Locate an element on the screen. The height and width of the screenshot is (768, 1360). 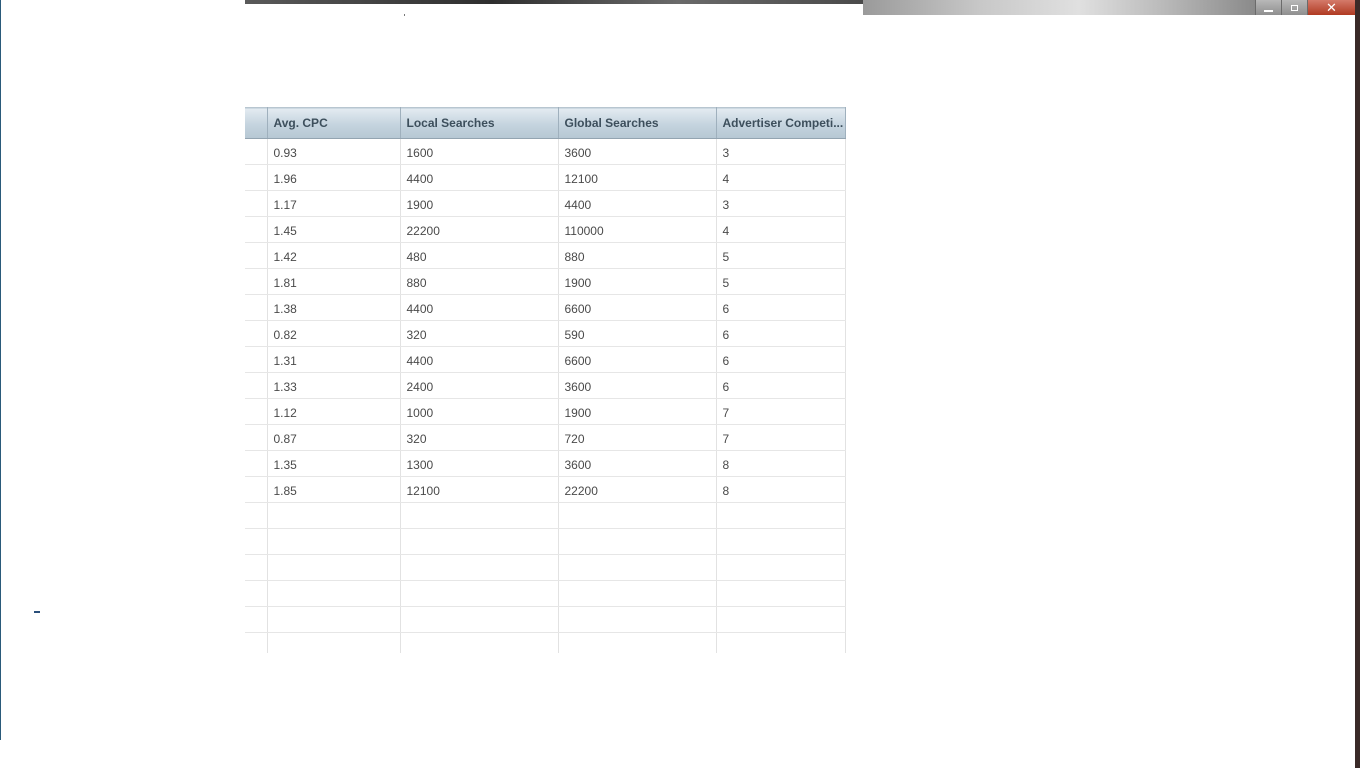
restore-button is located at coordinates (1294, 7).